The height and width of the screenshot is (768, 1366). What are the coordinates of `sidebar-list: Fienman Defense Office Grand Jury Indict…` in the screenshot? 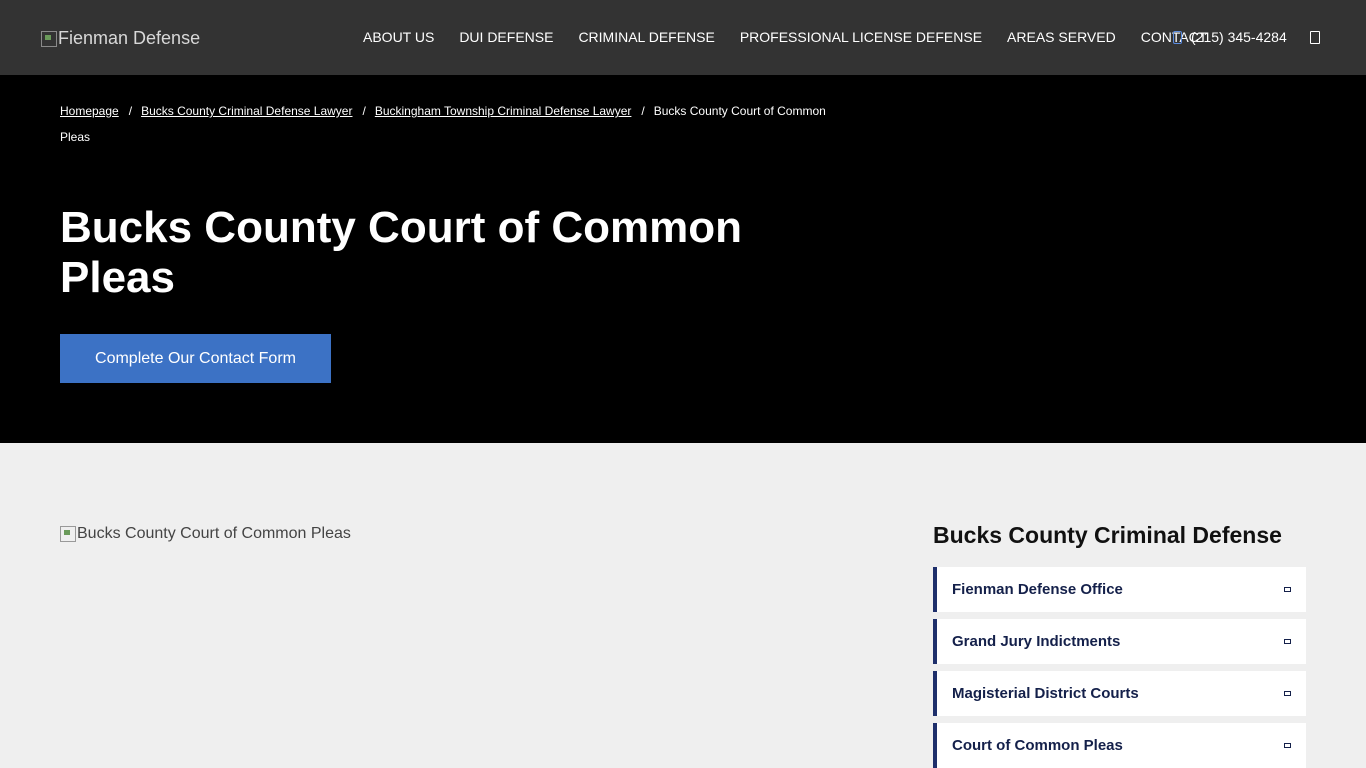 It's located at (1119, 667).